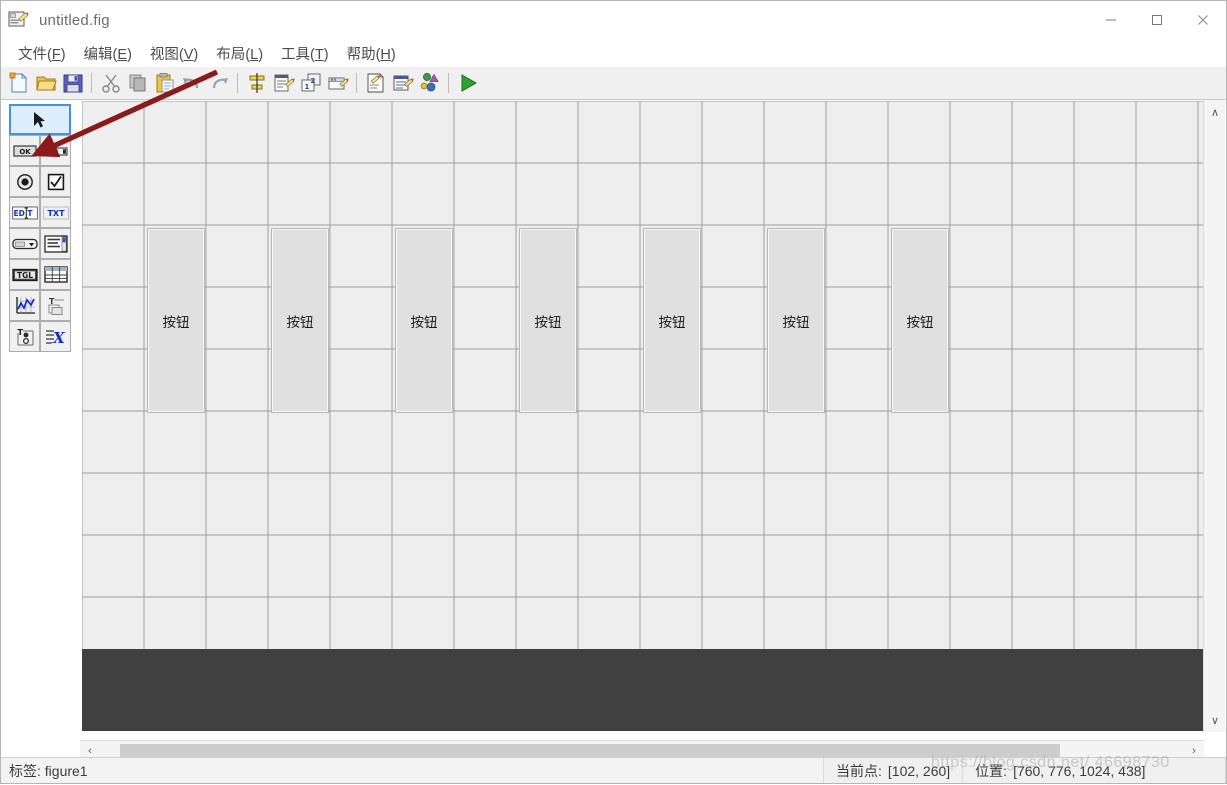  What do you see at coordinates (74, 20) in the screenshot?
I see `window-title: untitled.fig` at bounding box center [74, 20].